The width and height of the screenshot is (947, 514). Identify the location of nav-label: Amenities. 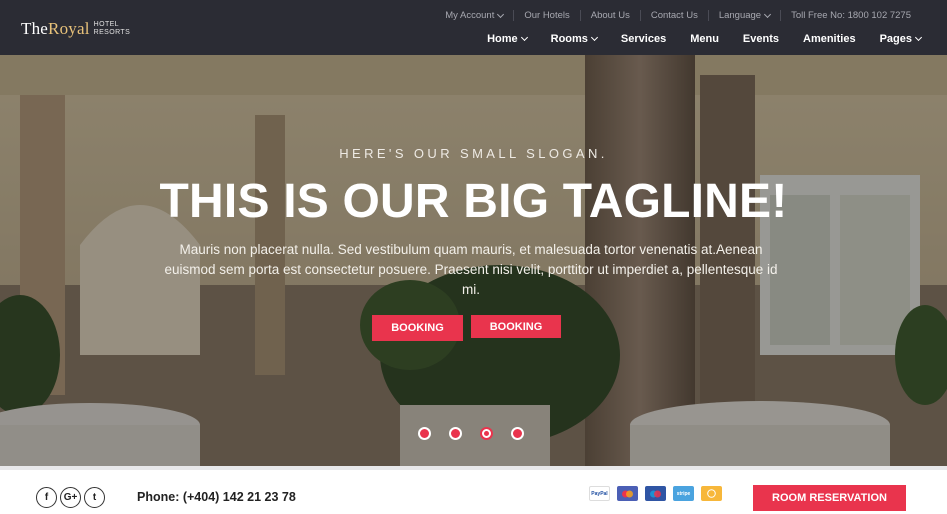
(829, 39).